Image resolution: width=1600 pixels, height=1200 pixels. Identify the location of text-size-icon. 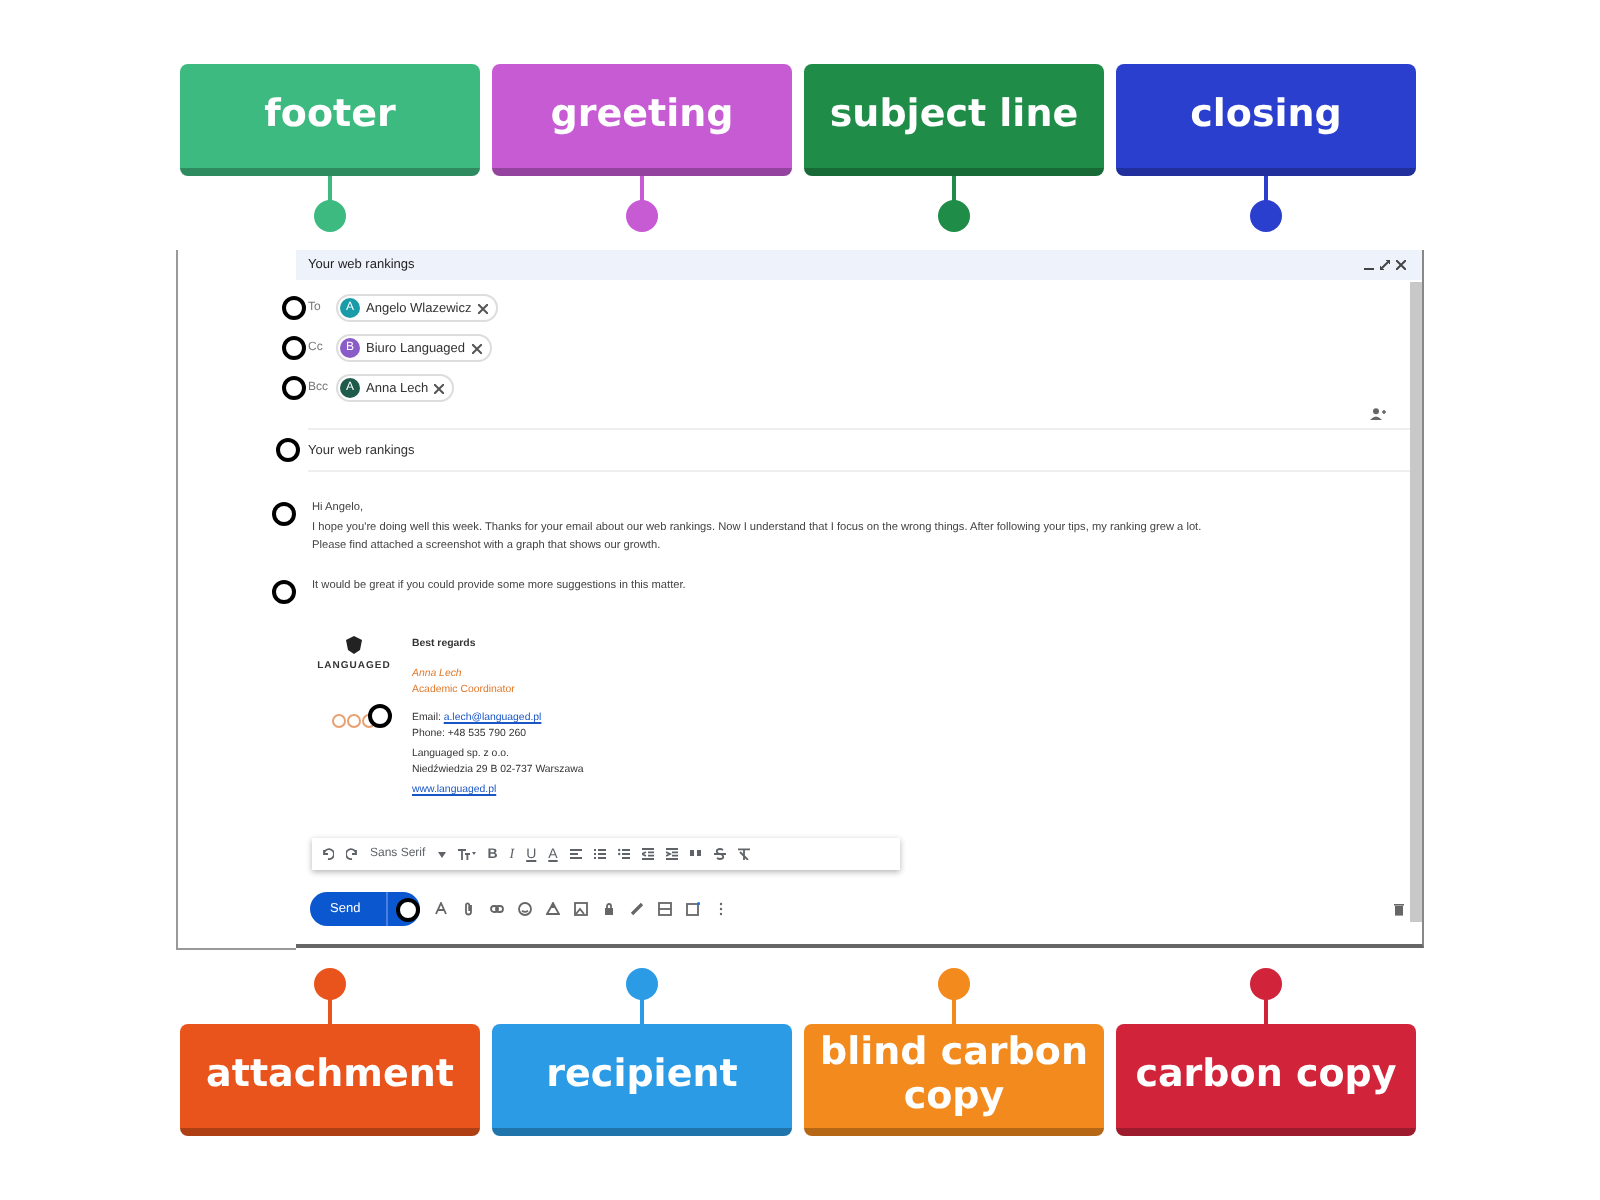
(466, 854).